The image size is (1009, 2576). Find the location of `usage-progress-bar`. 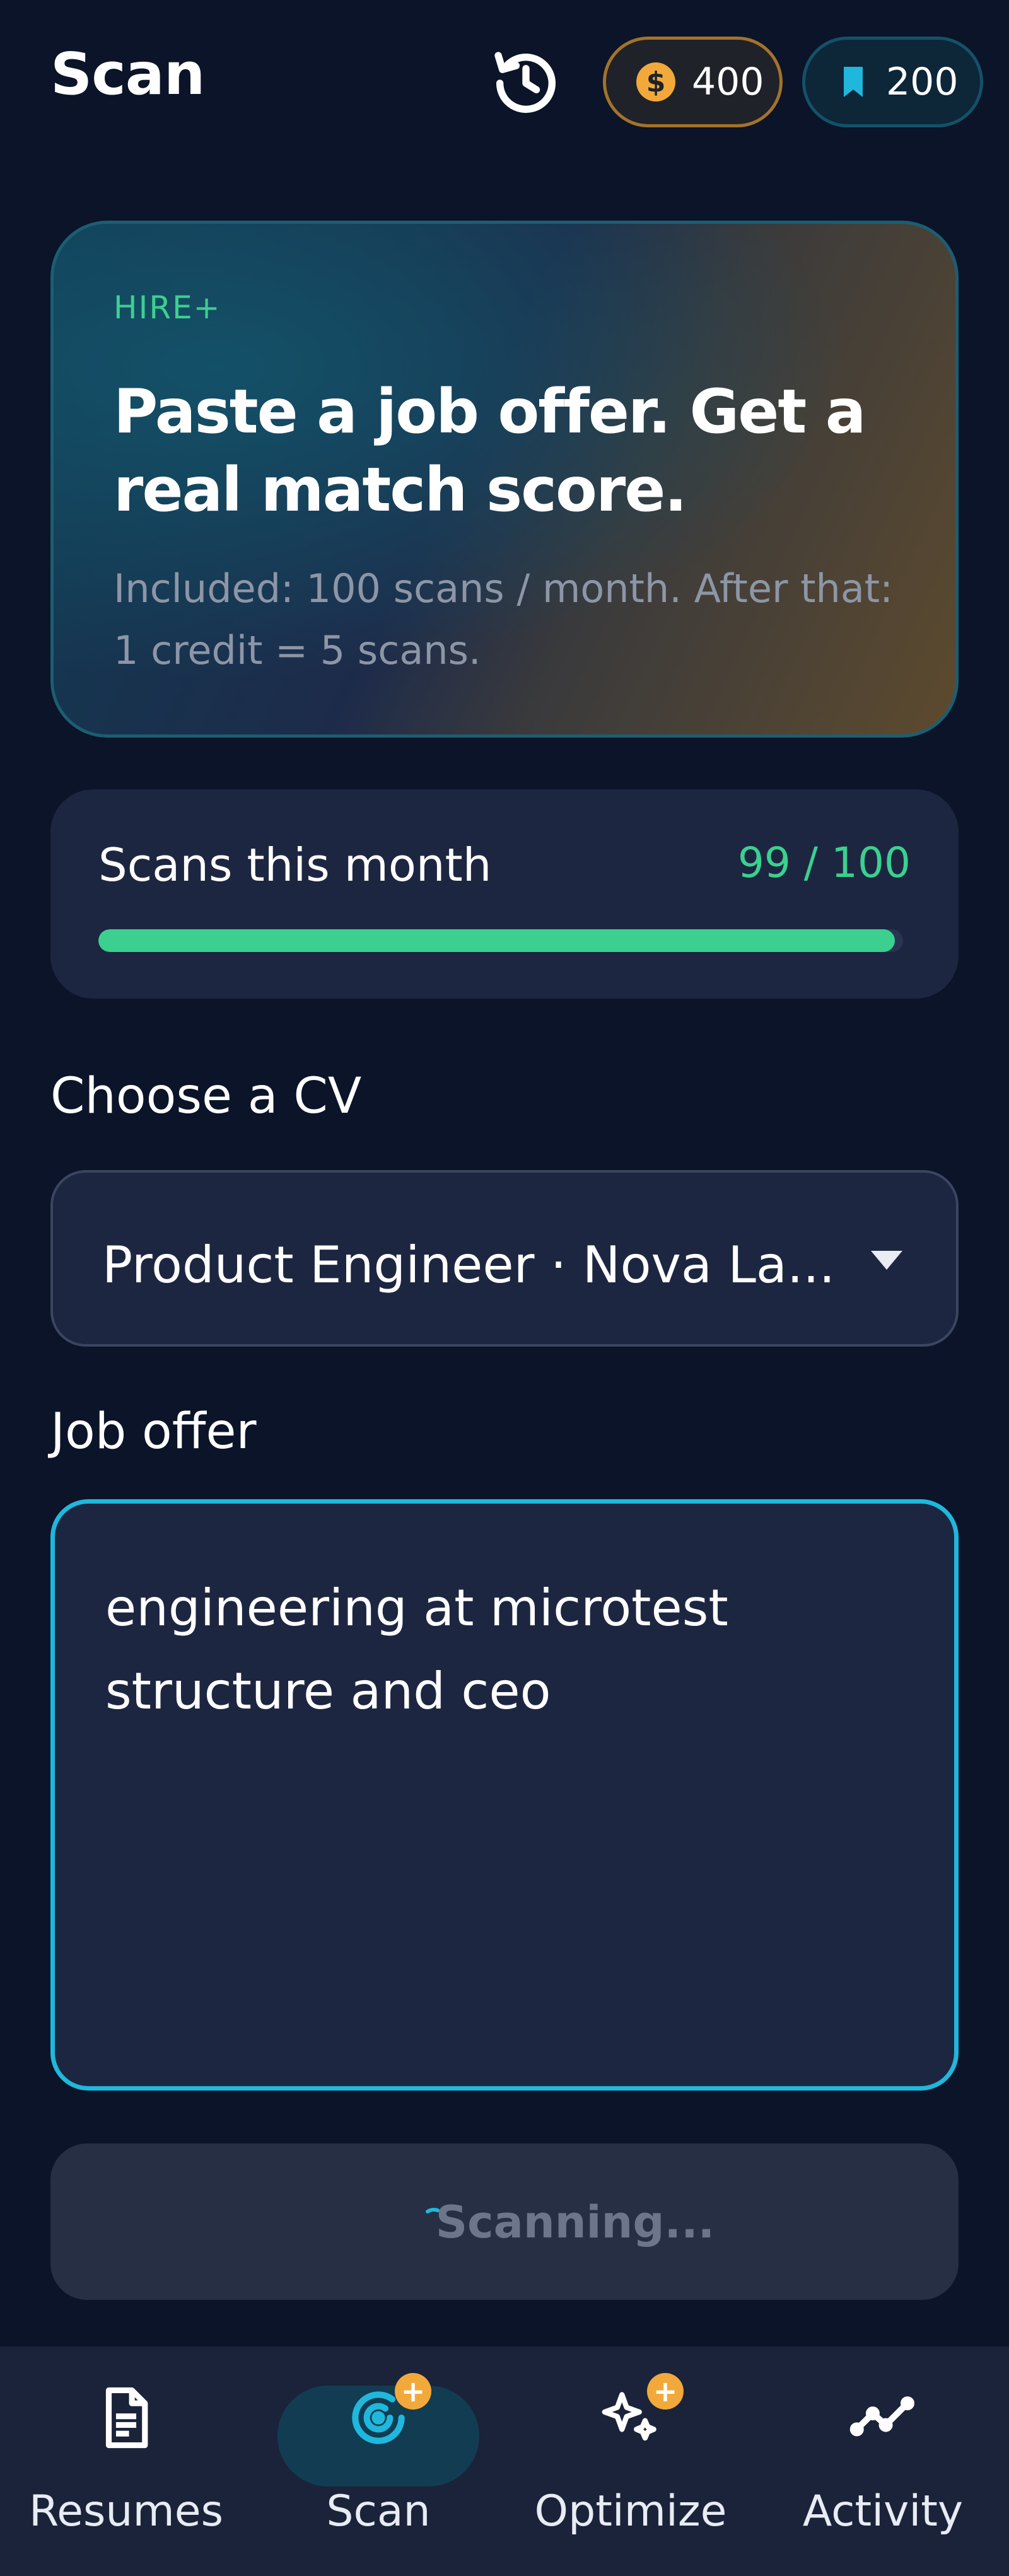

usage-progress-bar is located at coordinates (500, 941).